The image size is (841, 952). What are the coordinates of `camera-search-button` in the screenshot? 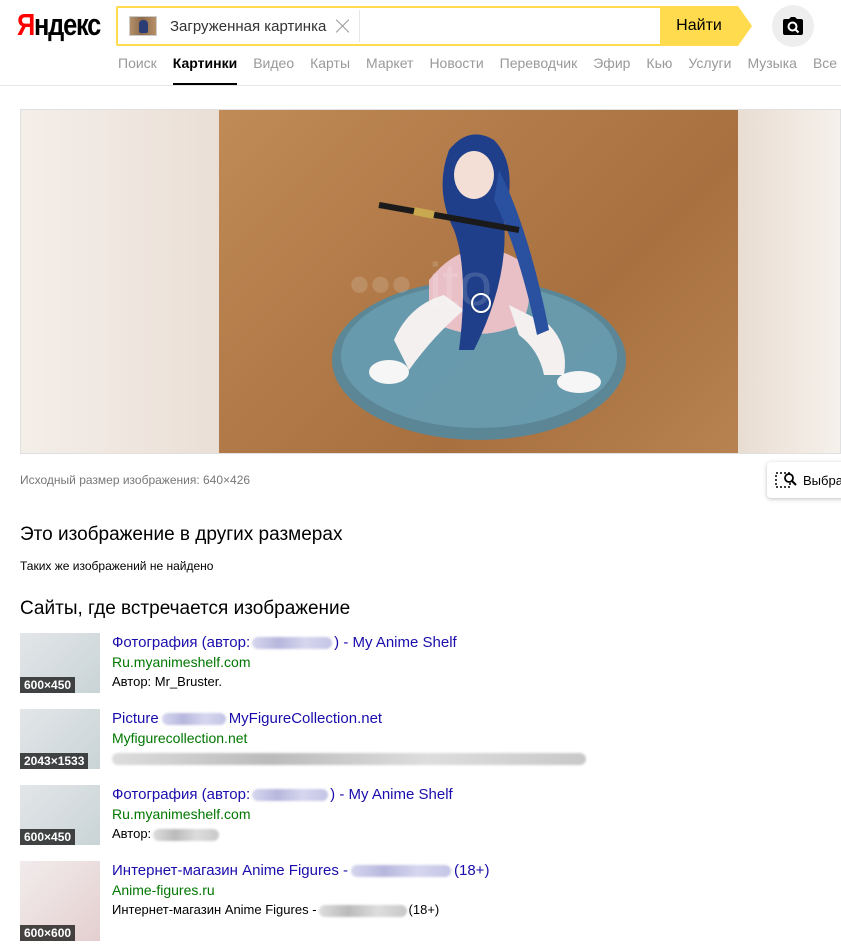 It's located at (793, 26).